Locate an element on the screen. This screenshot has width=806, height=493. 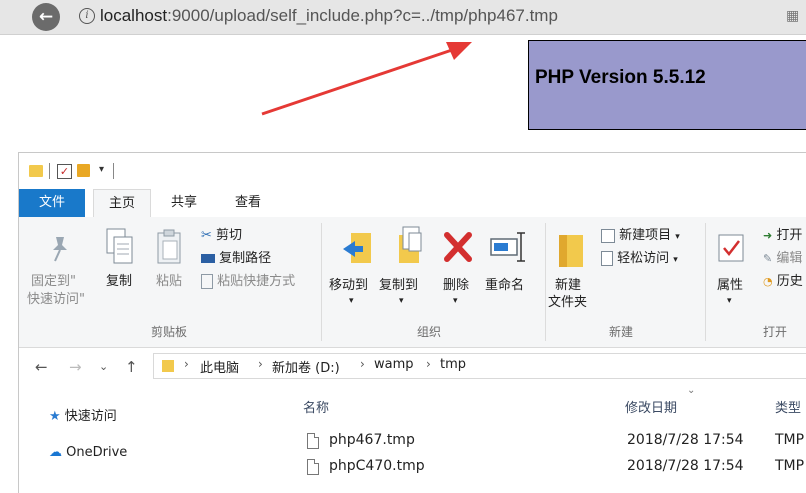
star-icon: ★ is located at coordinates (55, 416).